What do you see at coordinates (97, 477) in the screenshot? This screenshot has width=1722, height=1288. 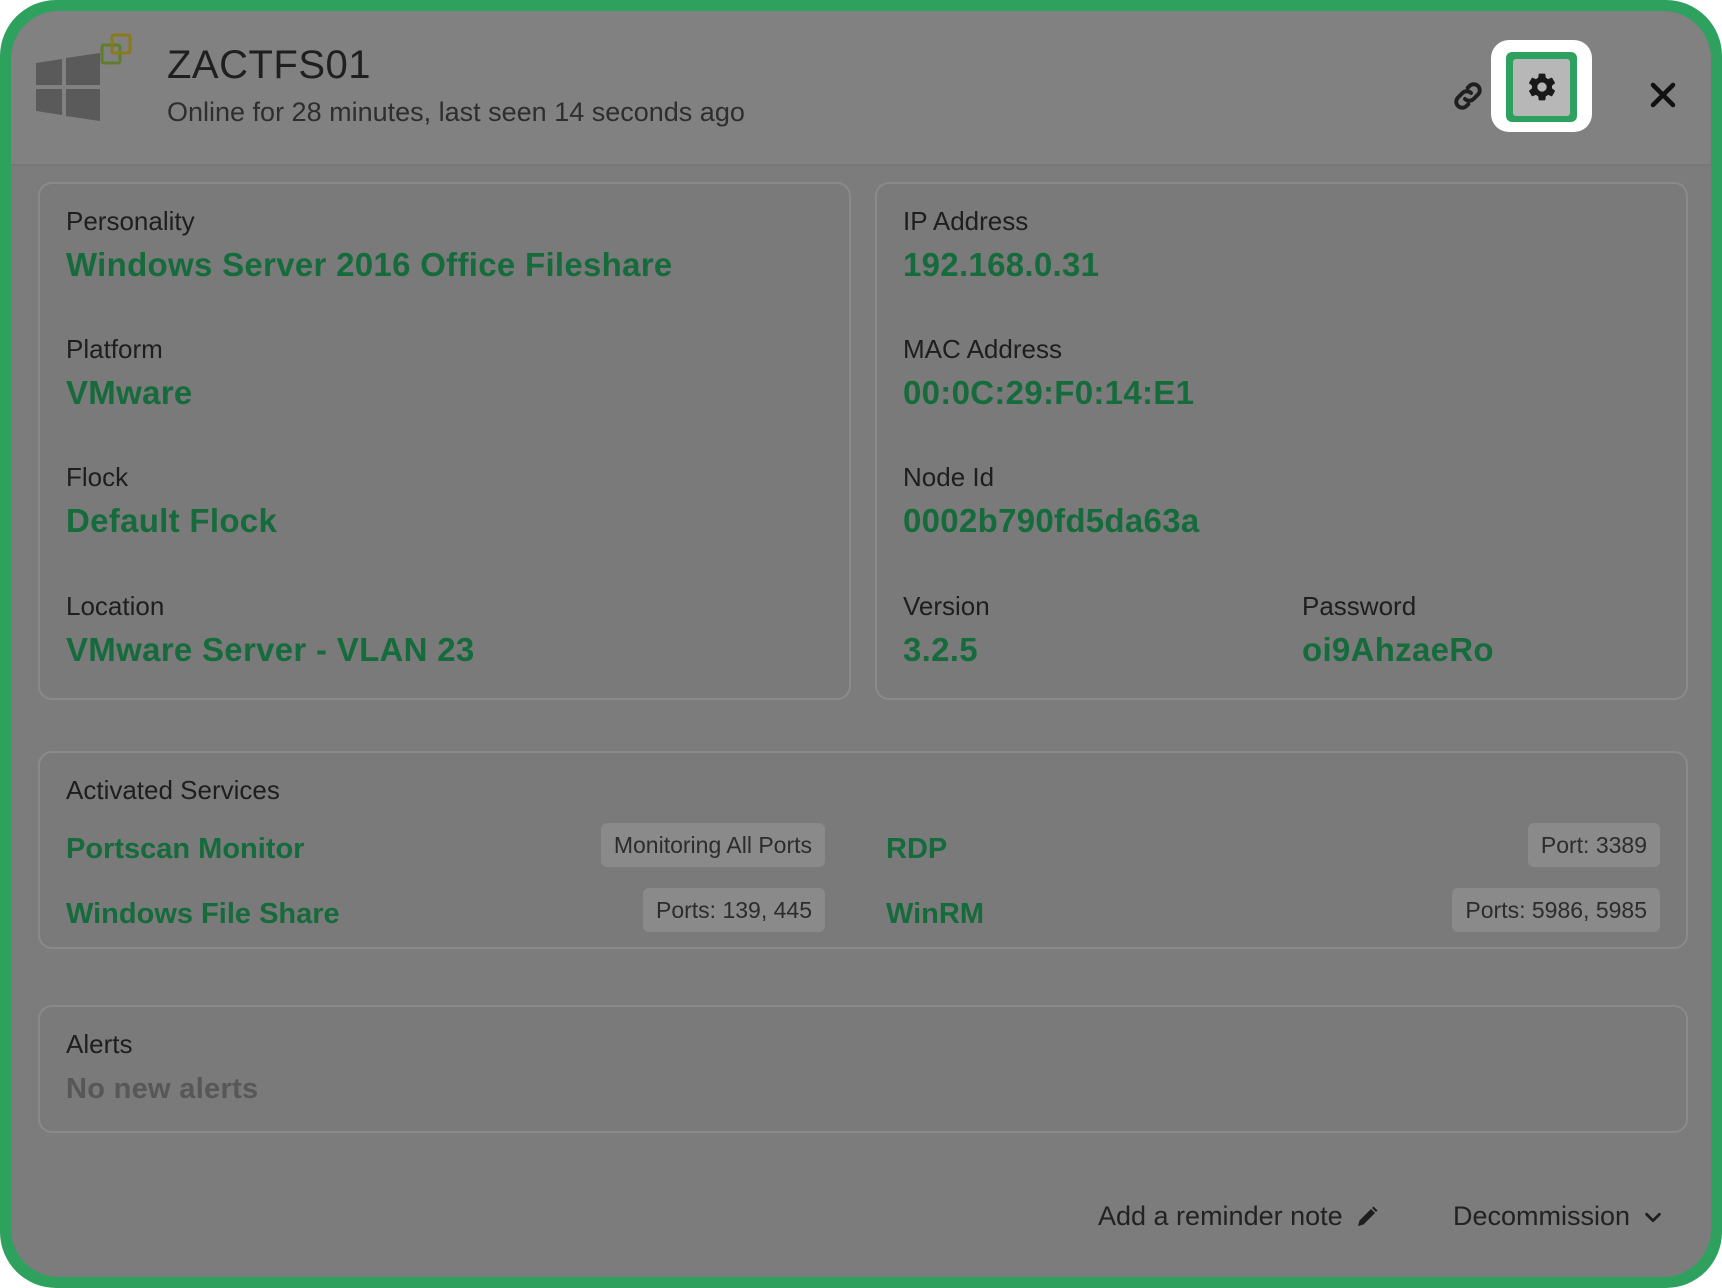 I see `flock-label: Flock` at bounding box center [97, 477].